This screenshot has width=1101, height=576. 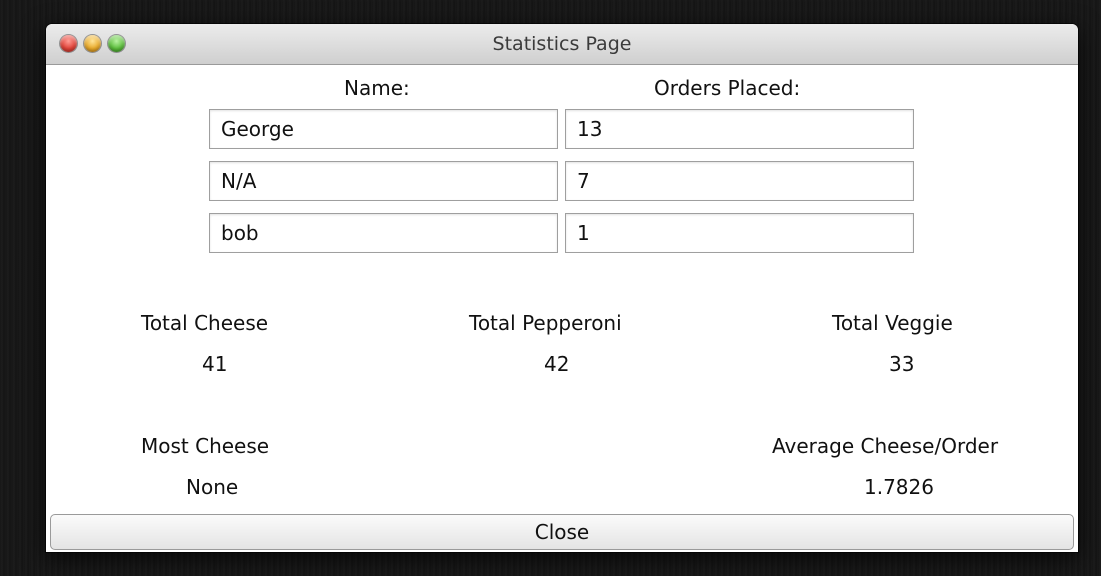 I want to click on title-bar: Statistics Page, so click(x=562, y=44).